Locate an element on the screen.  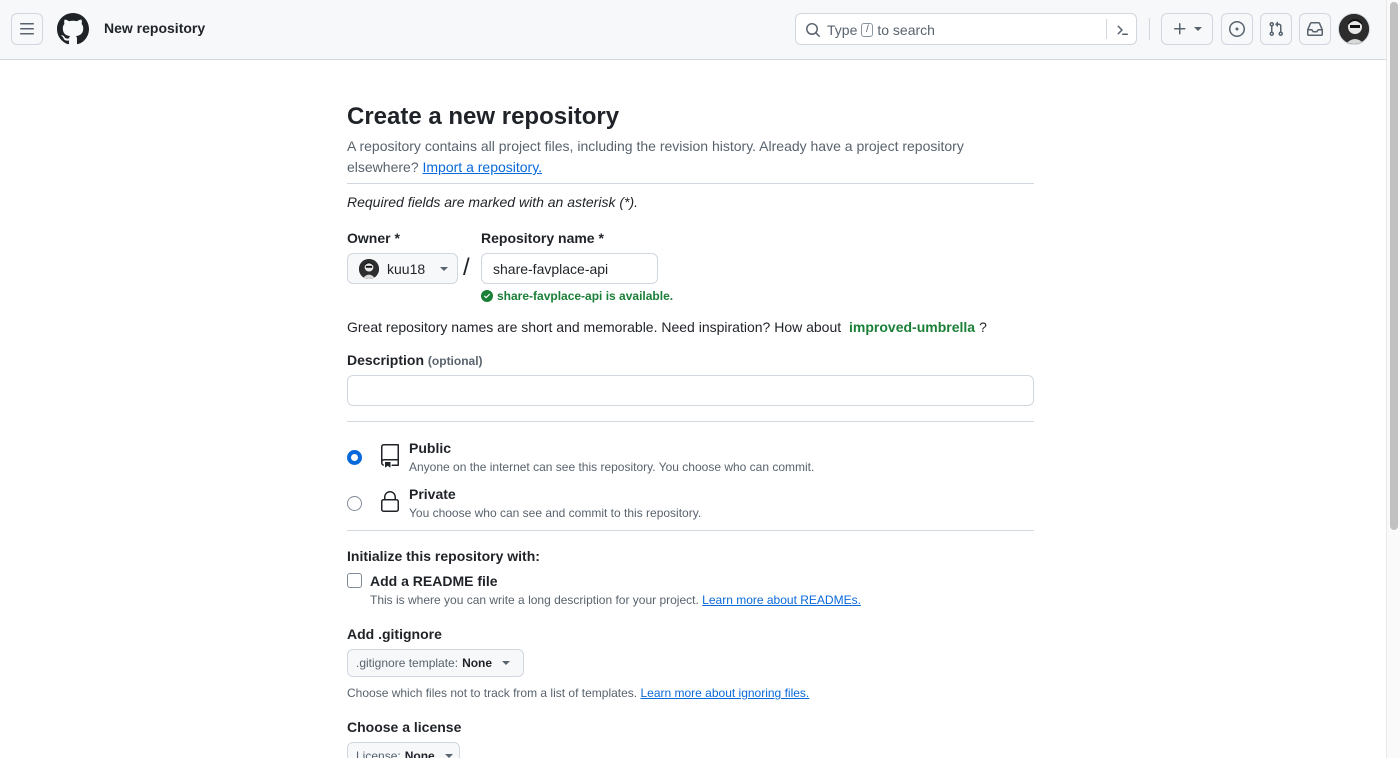
learn-more-ignoring-files-link: Learn more about ignoring files. is located at coordinates (724, 693).